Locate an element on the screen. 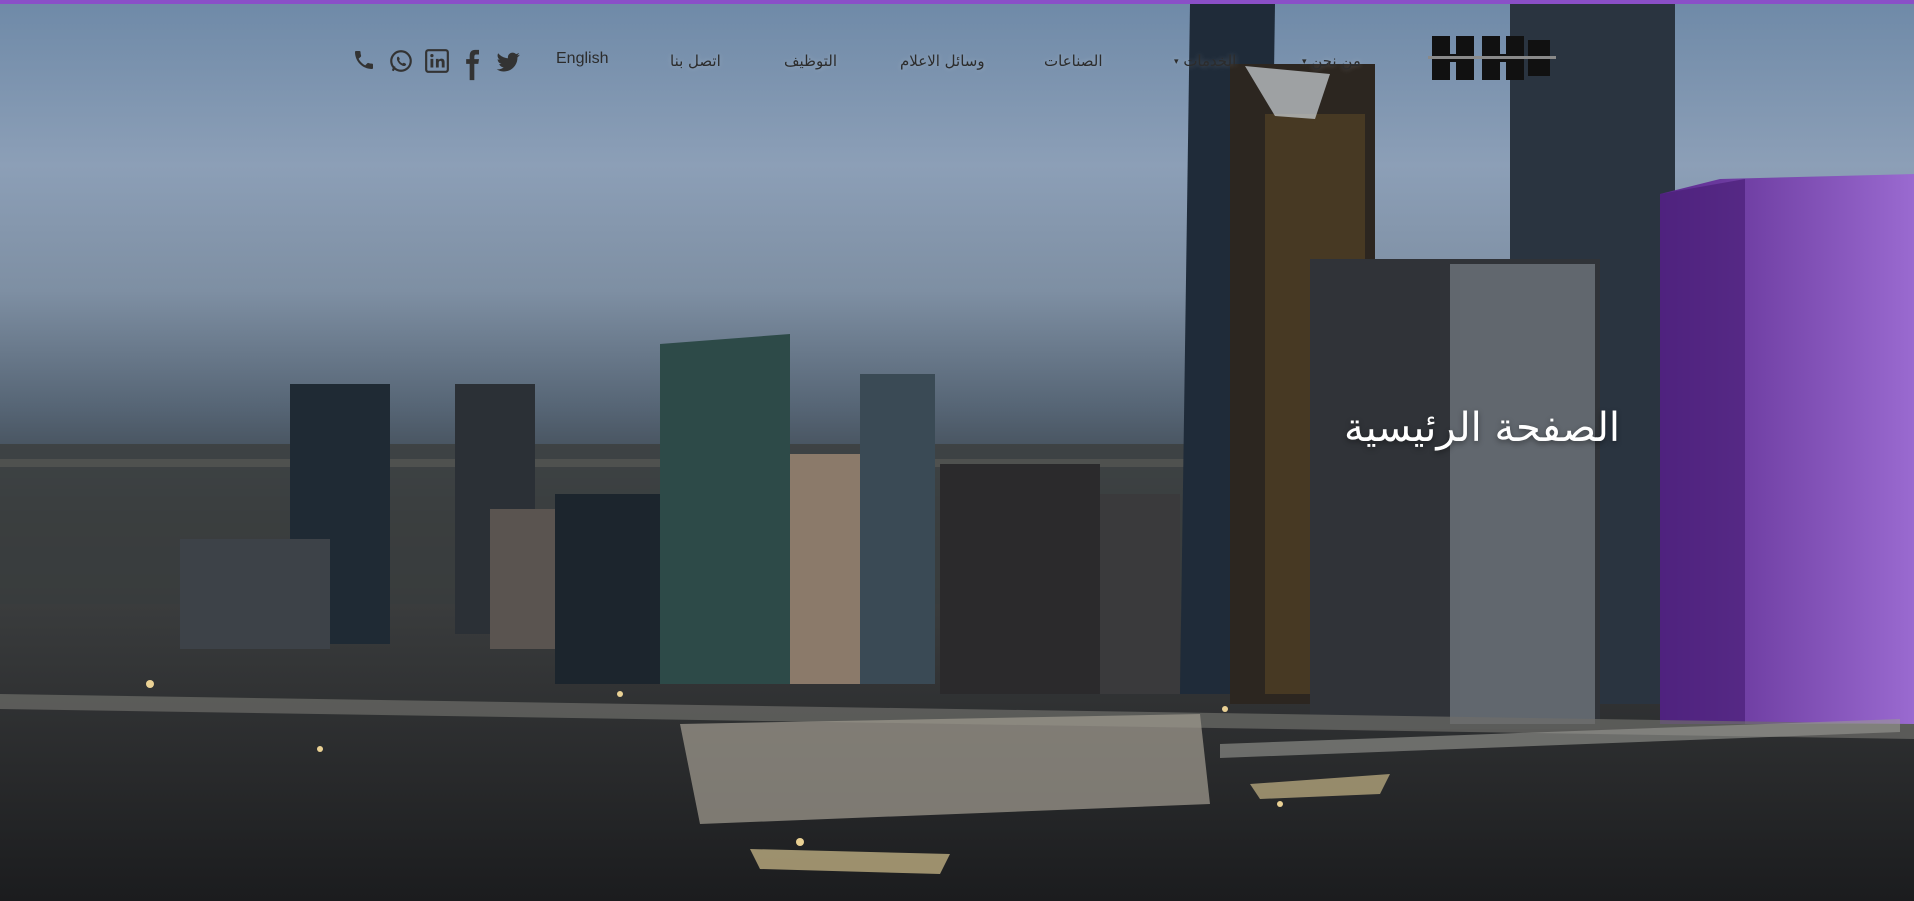 This screenshot has width=1914, height=901. nav-item-label: الخدمات is located at coordinates (1210, 61).